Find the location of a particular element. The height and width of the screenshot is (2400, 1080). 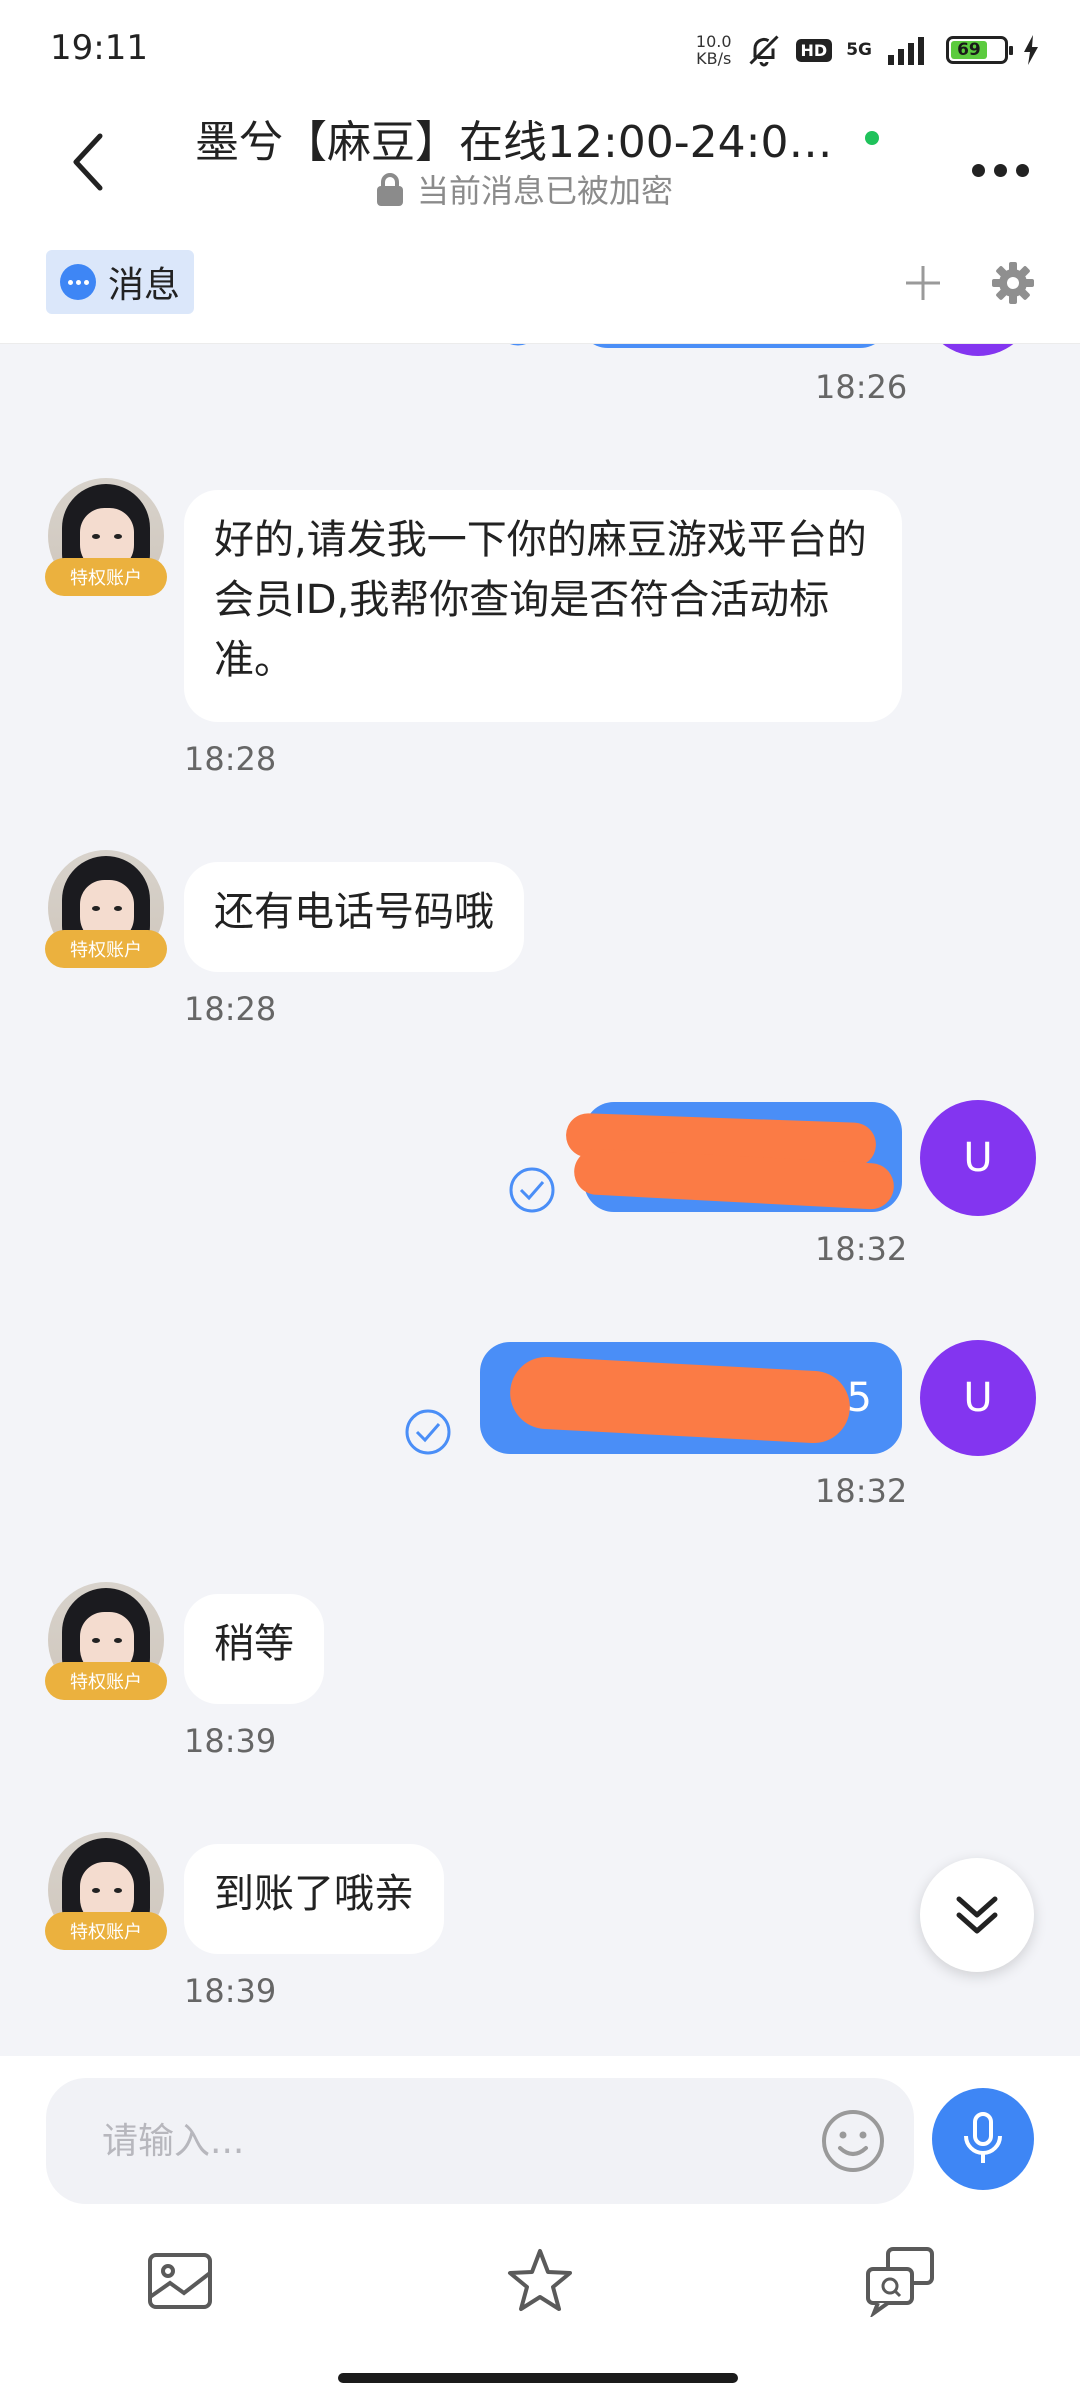

partial-outgoing-bubble is located at coordinates (734, 346).